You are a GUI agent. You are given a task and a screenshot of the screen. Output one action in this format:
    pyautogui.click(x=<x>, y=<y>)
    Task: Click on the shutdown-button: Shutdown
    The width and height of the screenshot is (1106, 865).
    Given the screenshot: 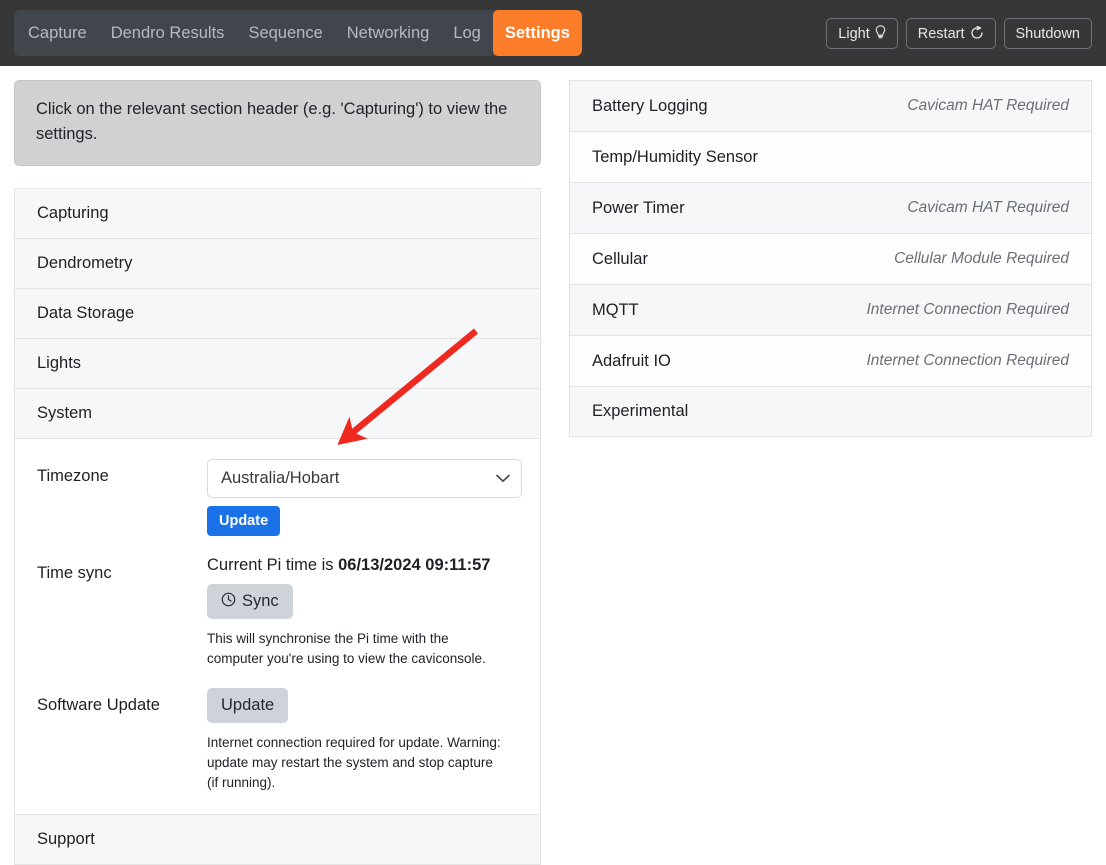 What is the action you would take?
    pyautogui.click(x=1048, y=33)
    